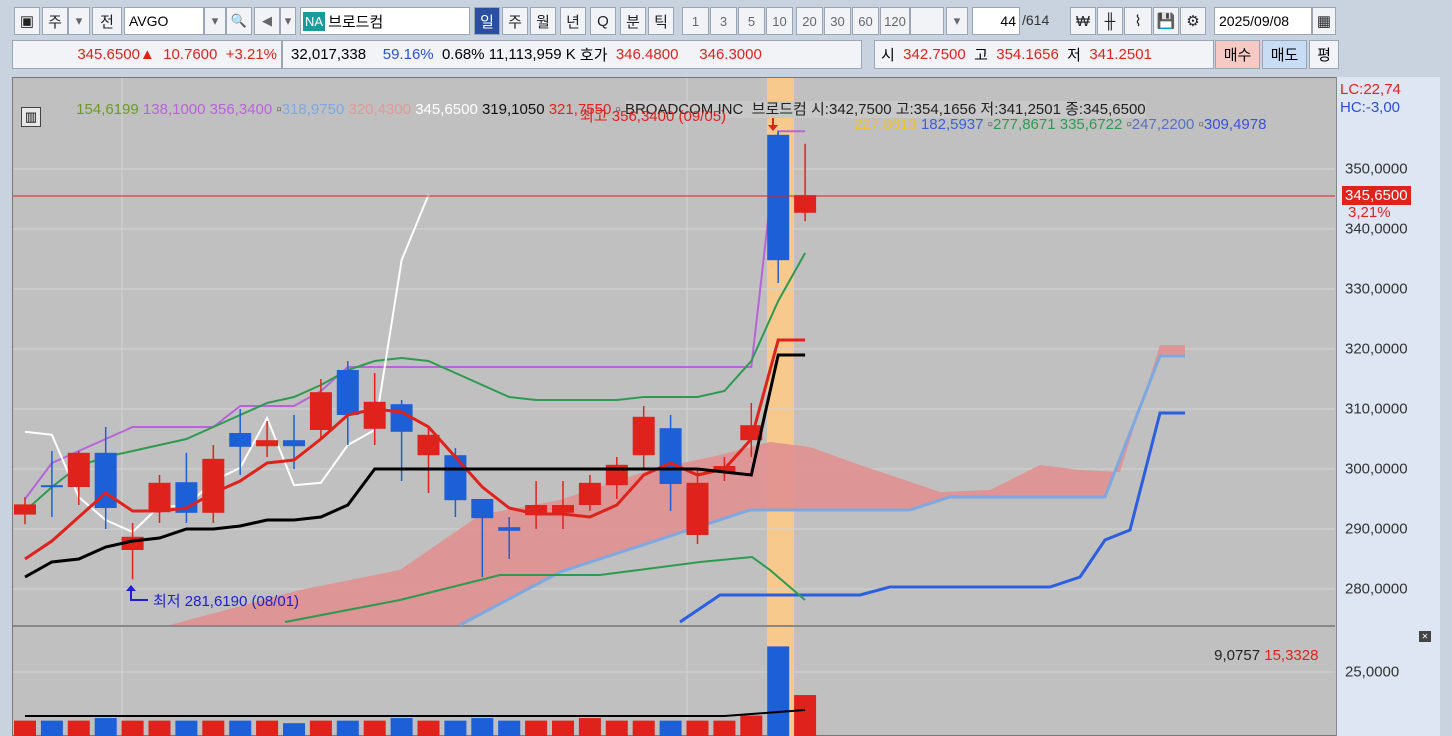  I want to click on legend-value: 277,8671 335,6722, so click(1058, 124).